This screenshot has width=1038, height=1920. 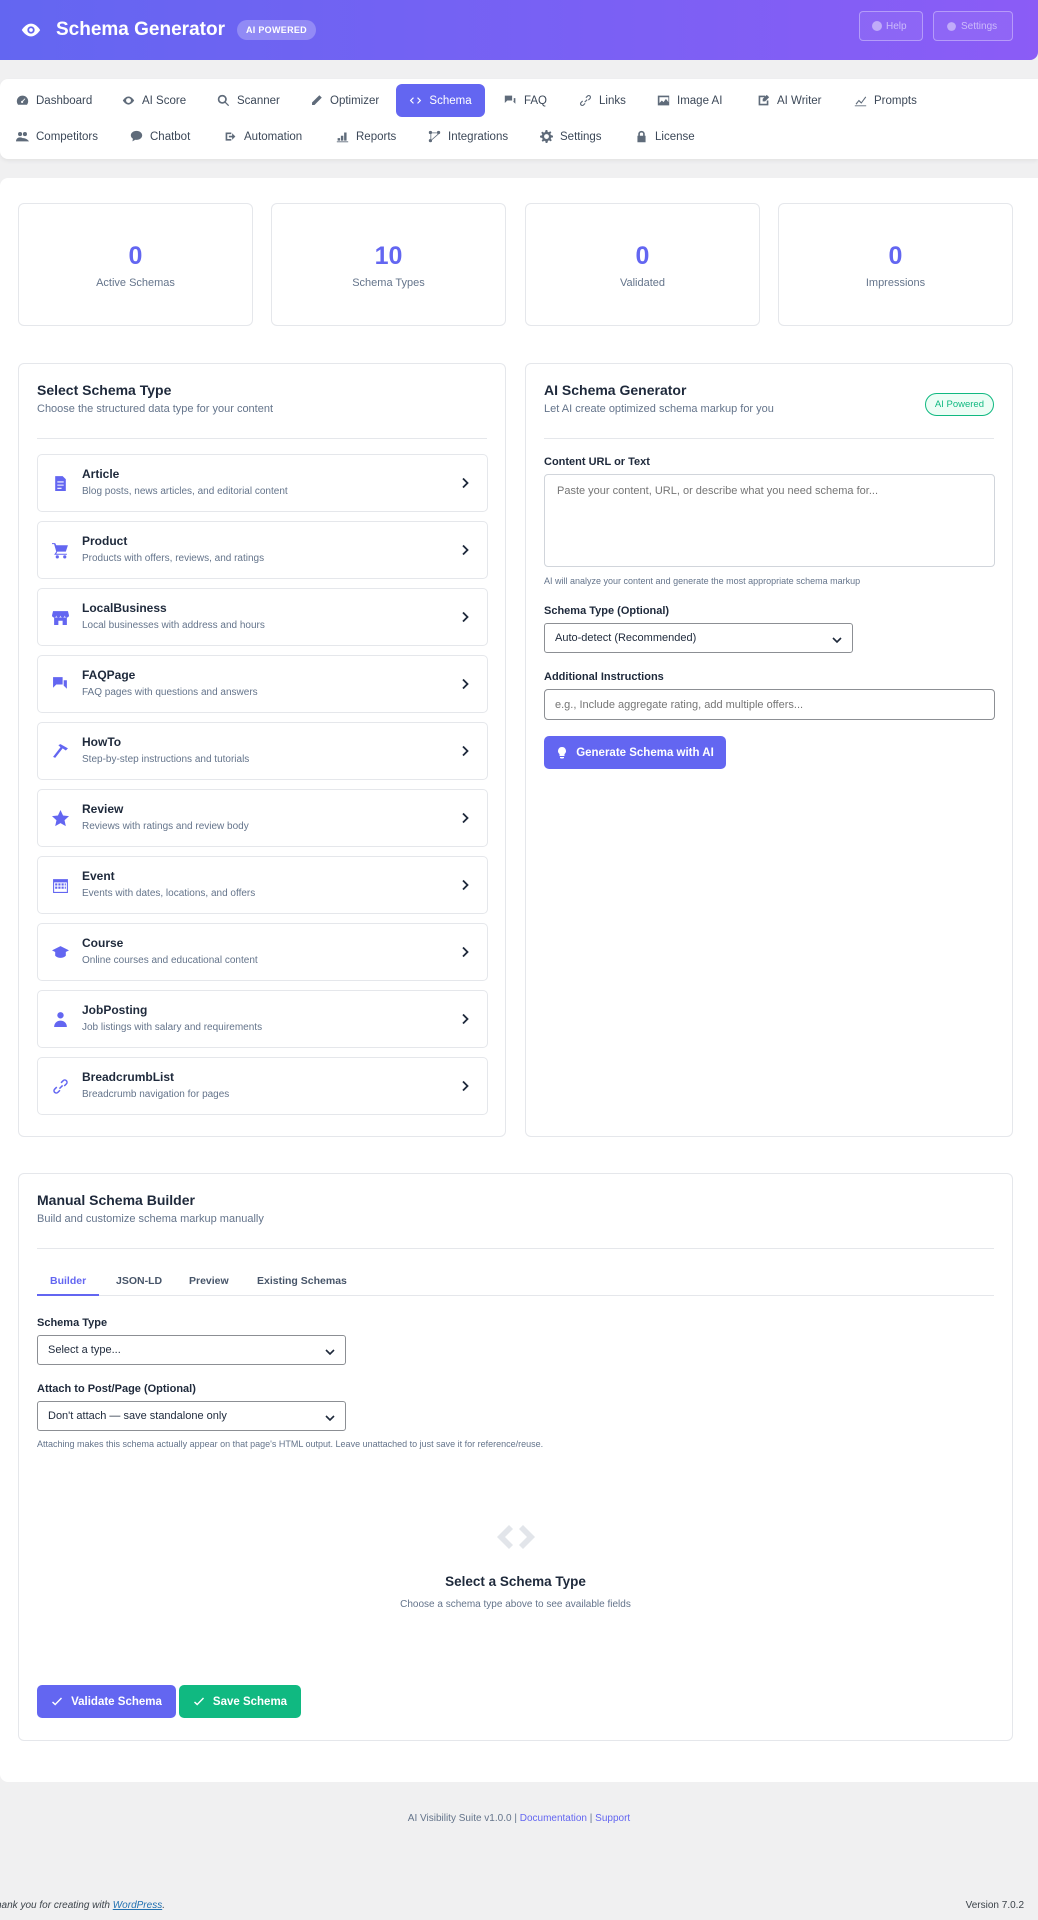 I want to click on lock-icon, so click(x=641, y=136).